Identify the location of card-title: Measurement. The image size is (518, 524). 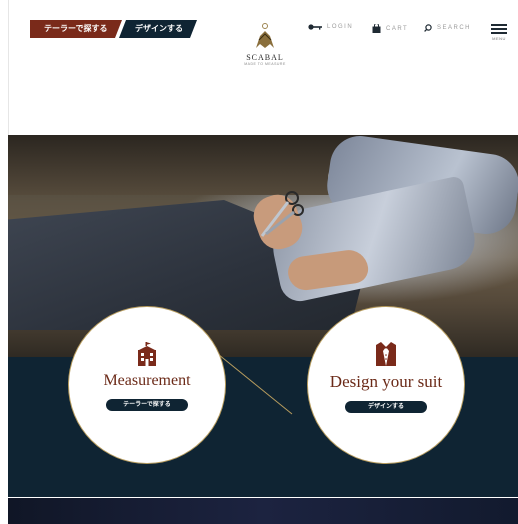
(147, 380).